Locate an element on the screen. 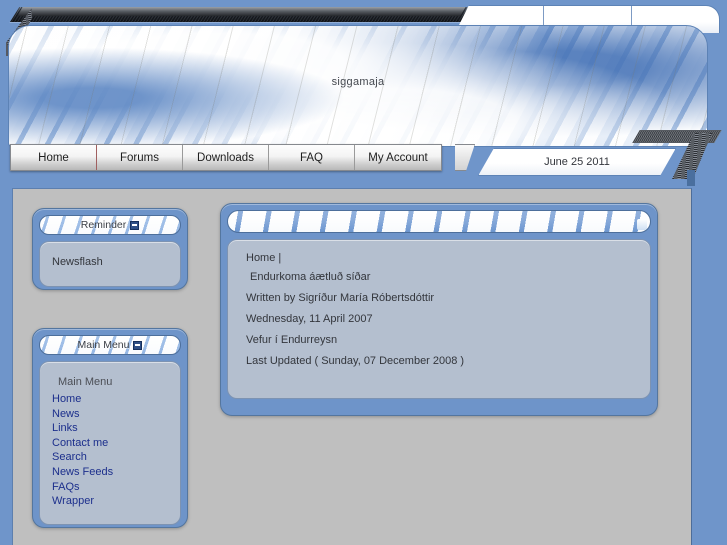  module-main-menu-header: Main Menu is located at coordinates (110, 345).